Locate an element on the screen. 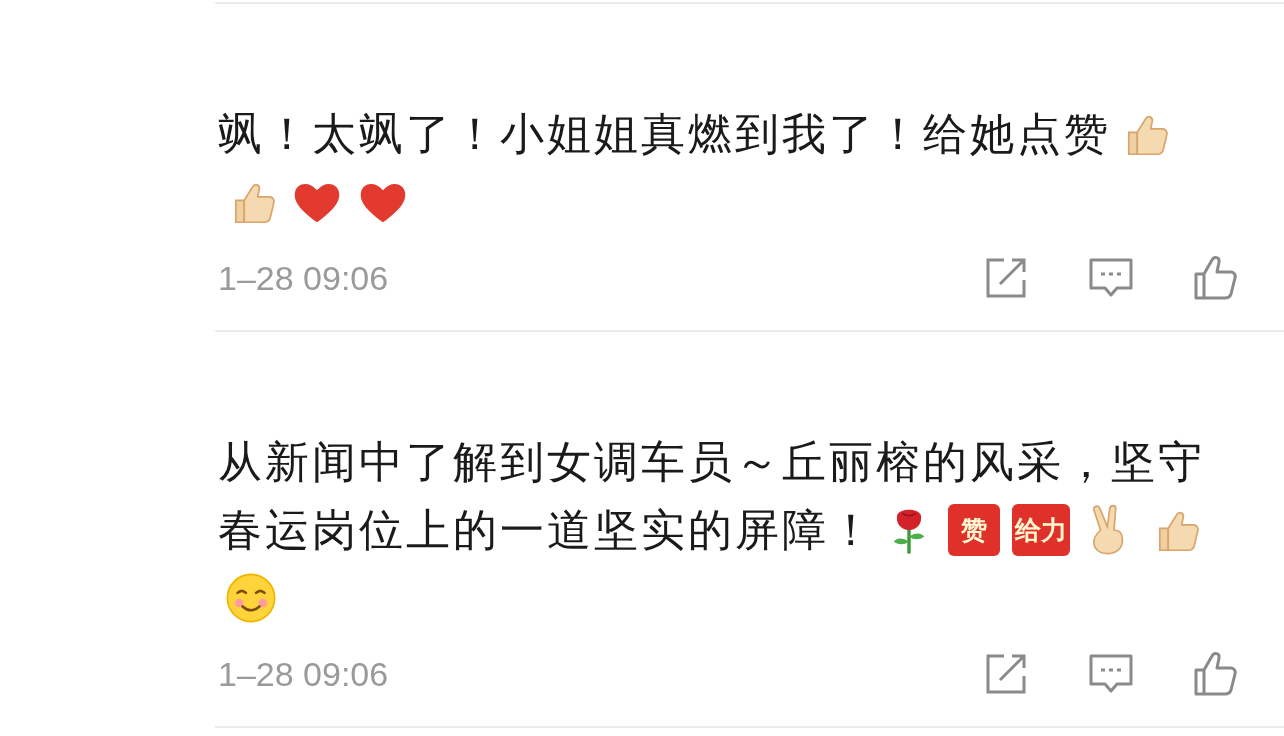 Image resolution: width=1284 pixels, height=736 pixels. text-sticker: 赞 is located at coordinates (974, 530).